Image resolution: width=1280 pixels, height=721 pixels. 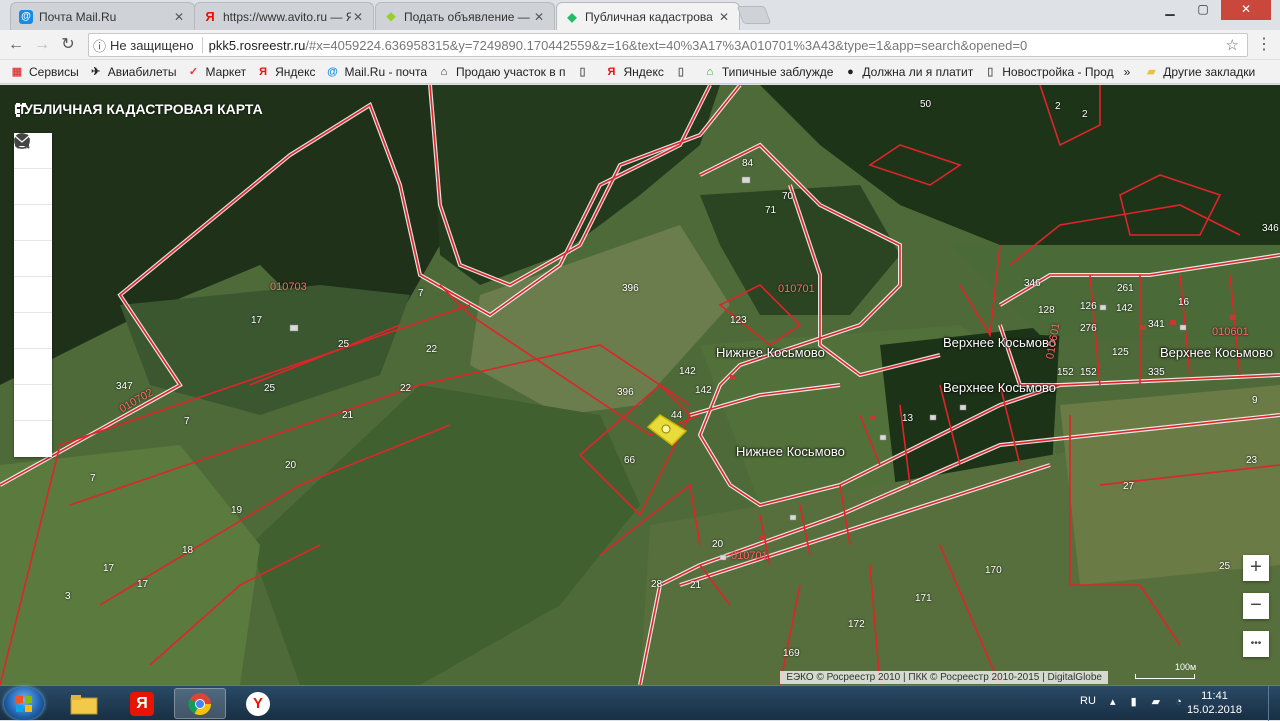 What do you see at coordinates (1199, 72) in the screenshot?
I see `bookmark-other: ▰ Другие закладки` at bounding box center [1199, 72].